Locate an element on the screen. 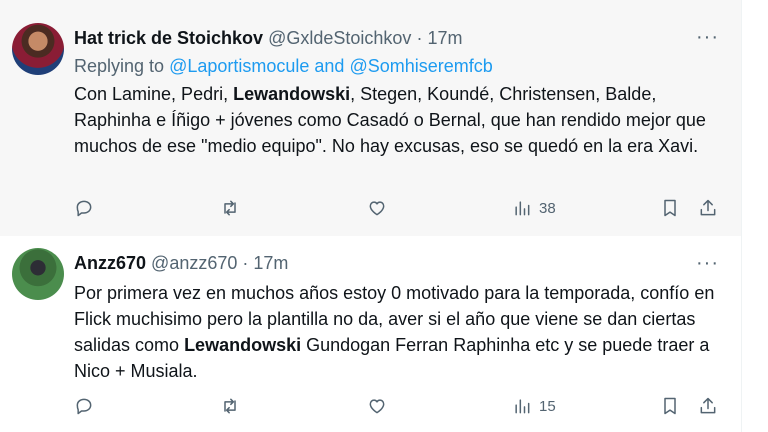 The image size is (768, 432). replying-to-label: Replying to is located at coordinates (119, 66).